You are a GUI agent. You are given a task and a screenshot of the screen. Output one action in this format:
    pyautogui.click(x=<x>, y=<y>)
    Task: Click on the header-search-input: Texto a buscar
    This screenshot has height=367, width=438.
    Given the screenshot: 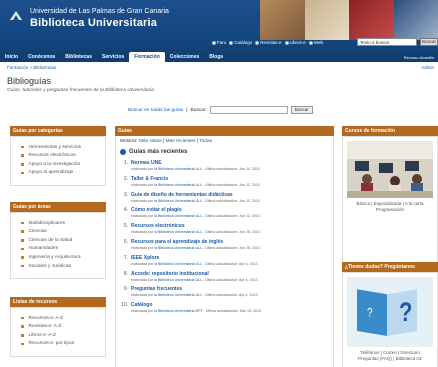 What is the action you would take?
    pyautogui.click(x=387, y=42)
    